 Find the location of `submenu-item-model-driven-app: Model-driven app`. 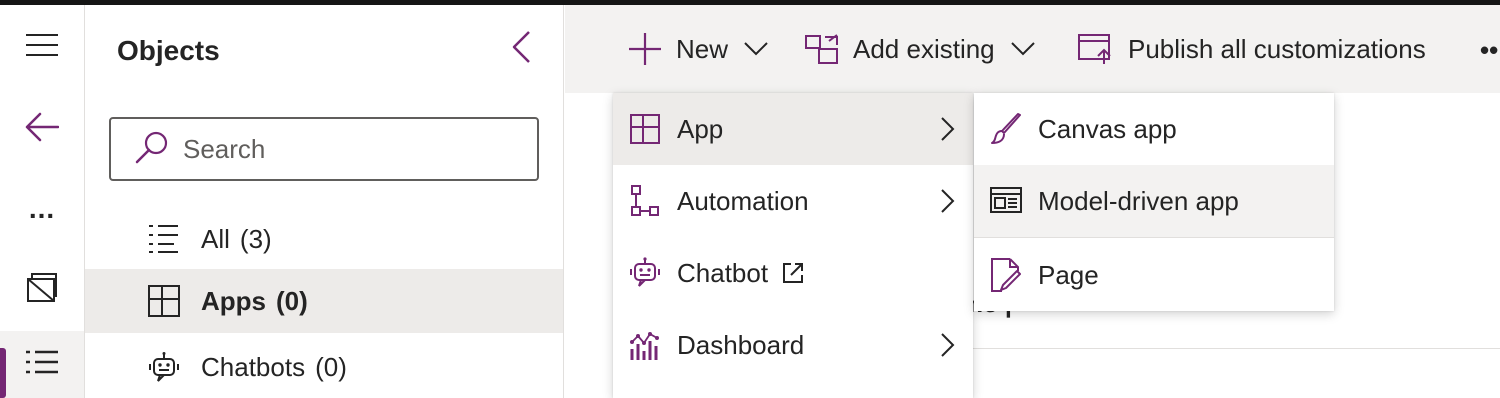

submenu-item-model-driven-app: Model-driven app is located at coordinates (1154, 201).